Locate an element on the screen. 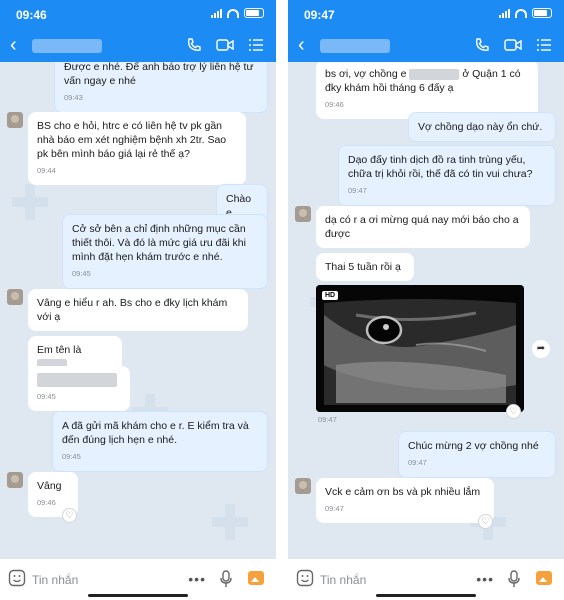 Image resolution: width=564 pixels, height=600 pixels. ultrasound-image: HD is located at coordinates (420, 348).